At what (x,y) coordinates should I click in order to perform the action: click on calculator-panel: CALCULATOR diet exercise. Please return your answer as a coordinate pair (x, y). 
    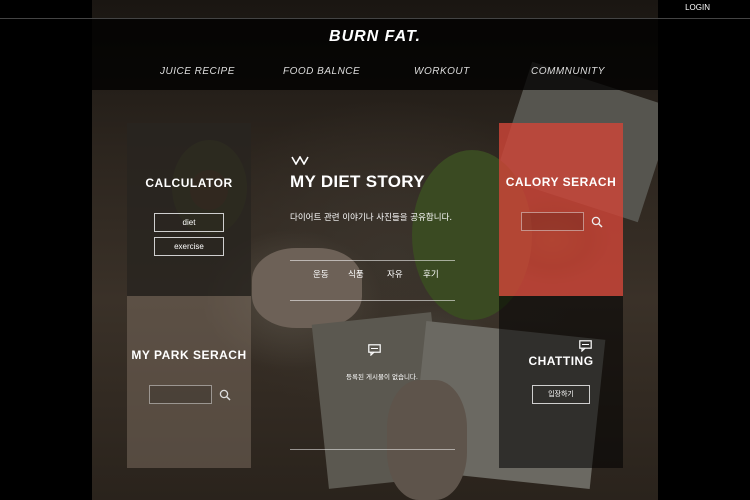
    Looking at the image, I should click on (189, 209).